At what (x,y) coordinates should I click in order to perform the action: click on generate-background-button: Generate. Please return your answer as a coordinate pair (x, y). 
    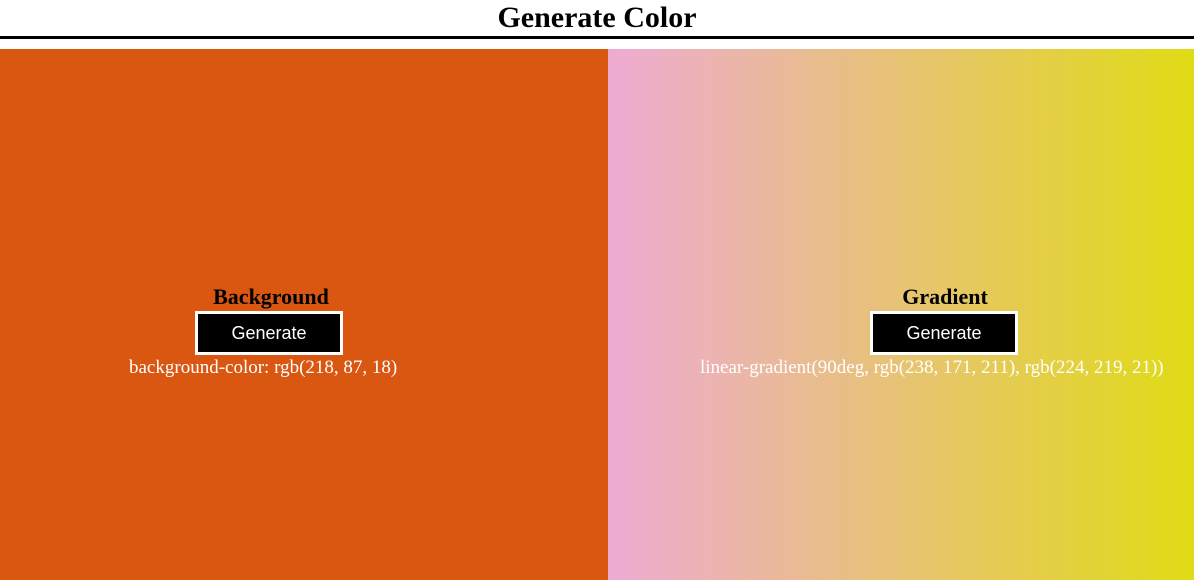
    Looking at the image, I should click on (269, 333).